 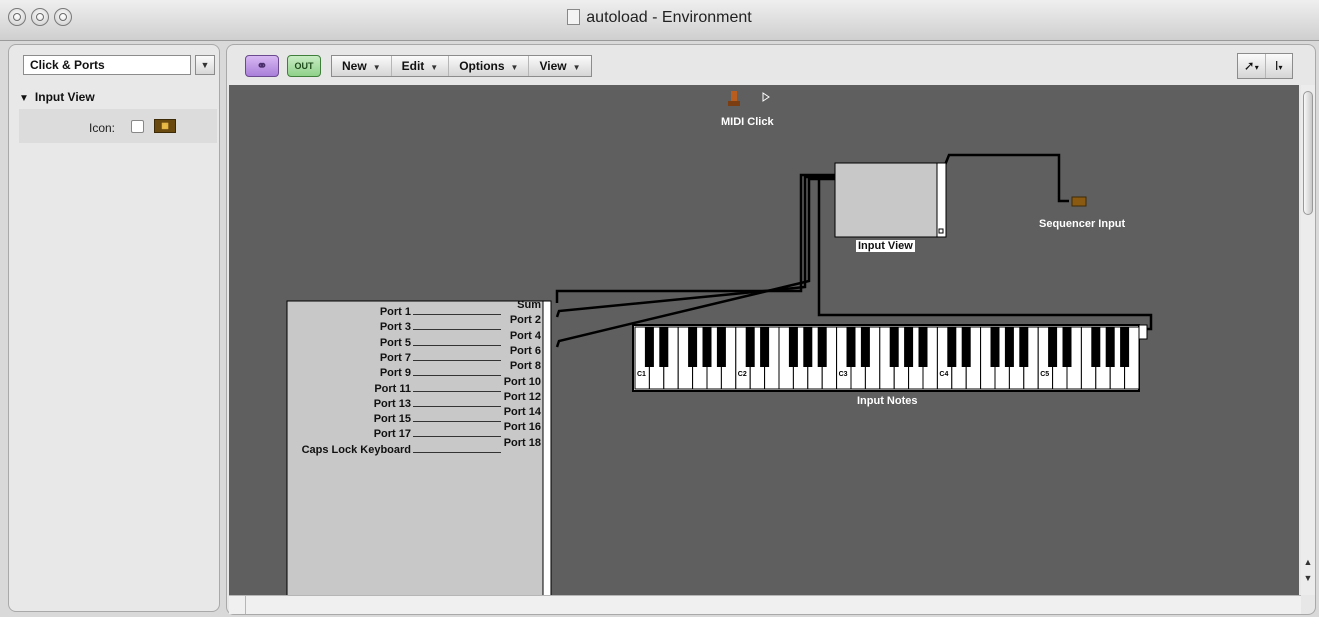 What do you see at coordinates (237, 605) in the screenshot?
I see `horizontal-scroll-left` at bounding box center [237, 605].